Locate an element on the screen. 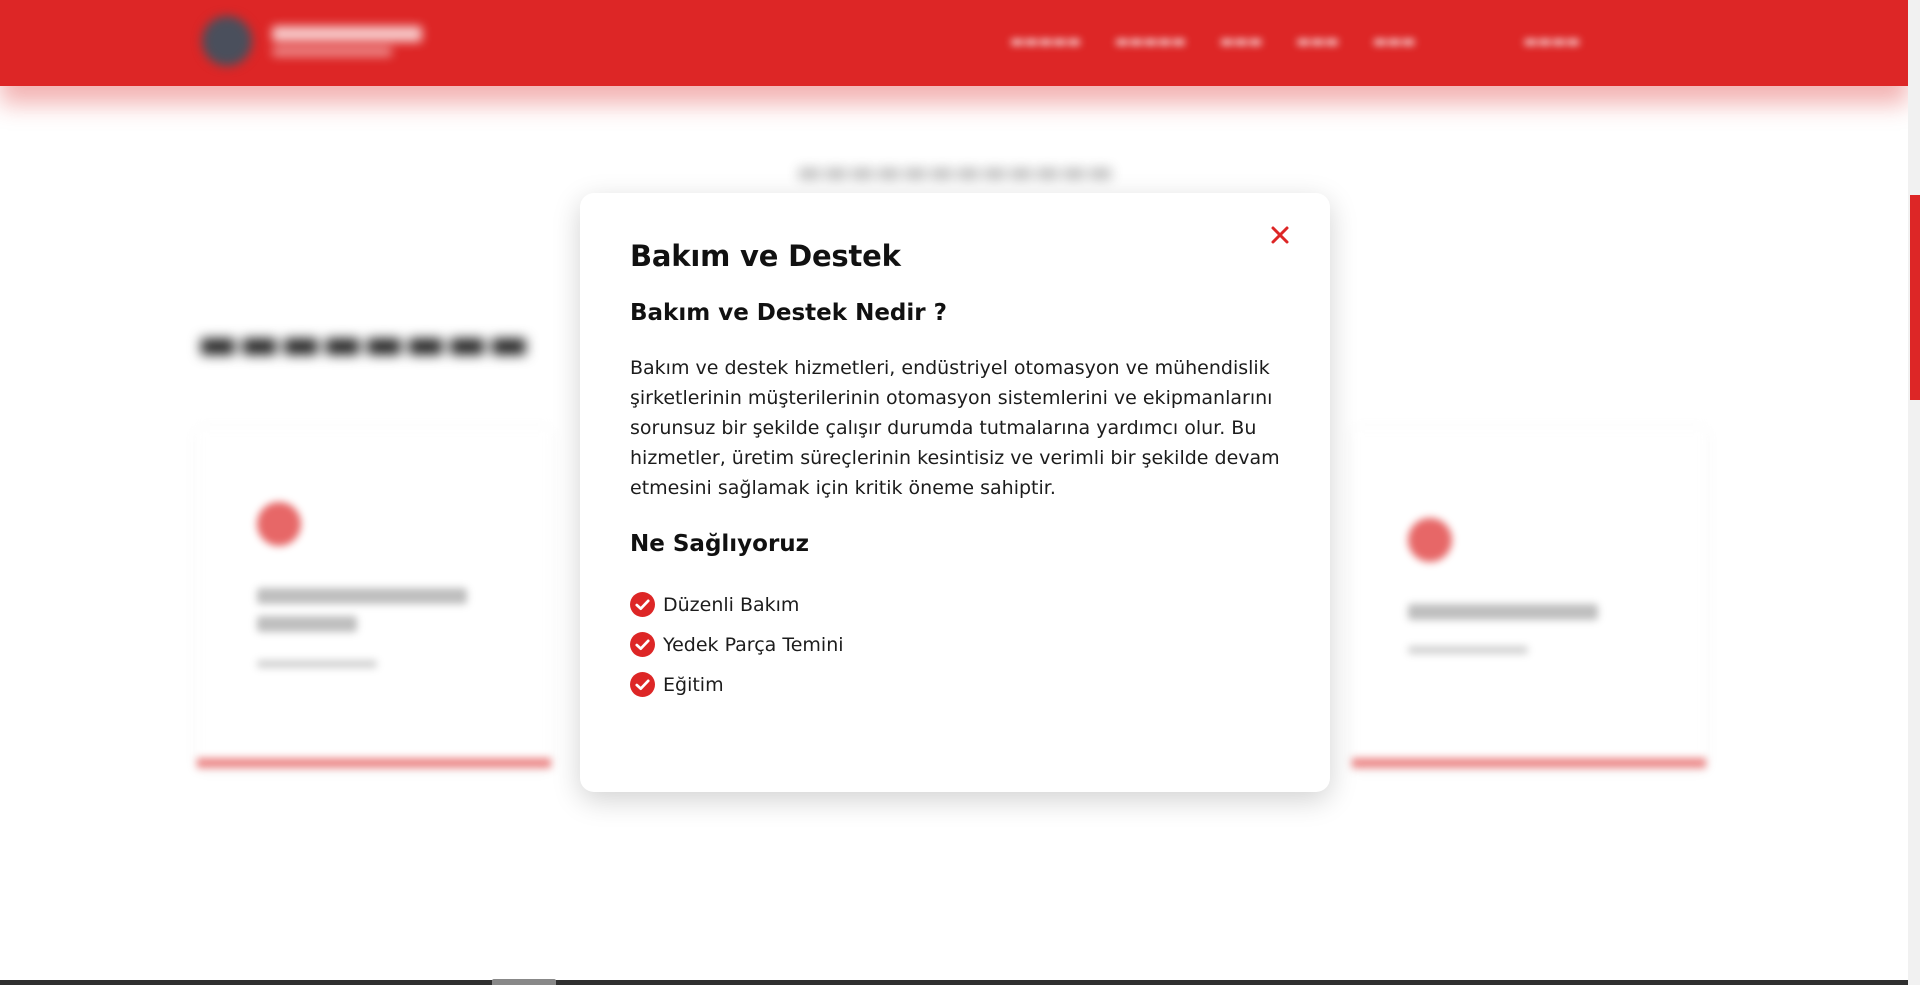  features-heading: Ne Sağlıyoruz is located at coordinates (720, 544).